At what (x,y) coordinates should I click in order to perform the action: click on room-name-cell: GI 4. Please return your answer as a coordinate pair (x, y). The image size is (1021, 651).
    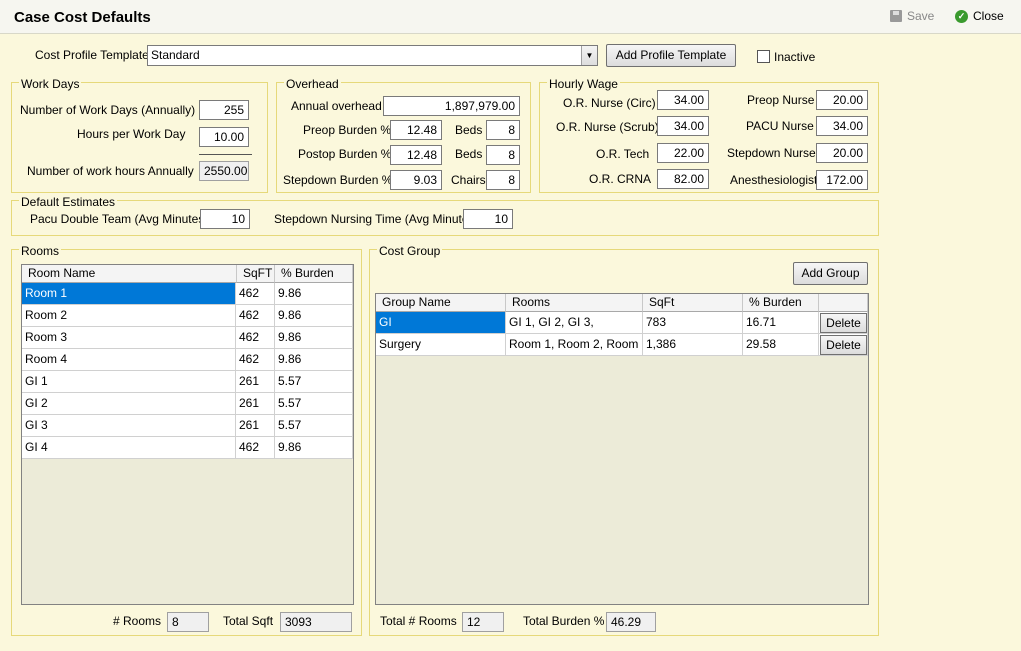
    Looking at the image, I should click on (129, 448).